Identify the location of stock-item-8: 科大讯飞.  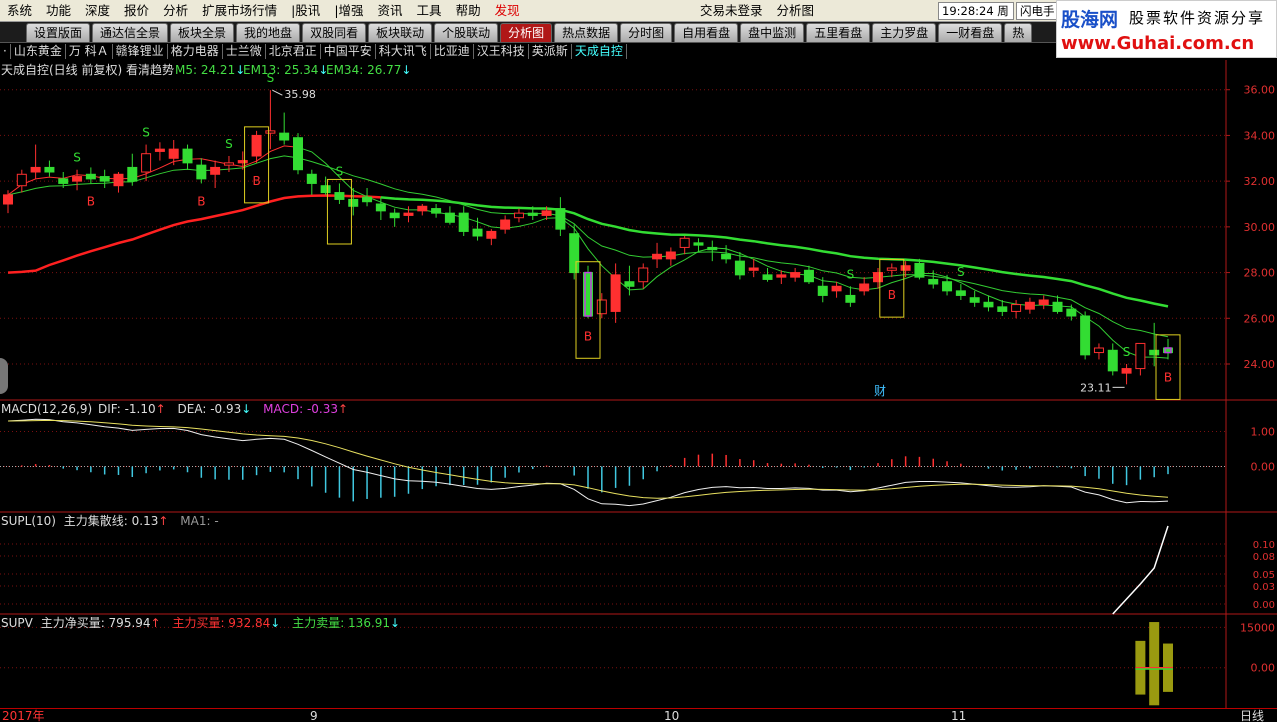
(403, 51).